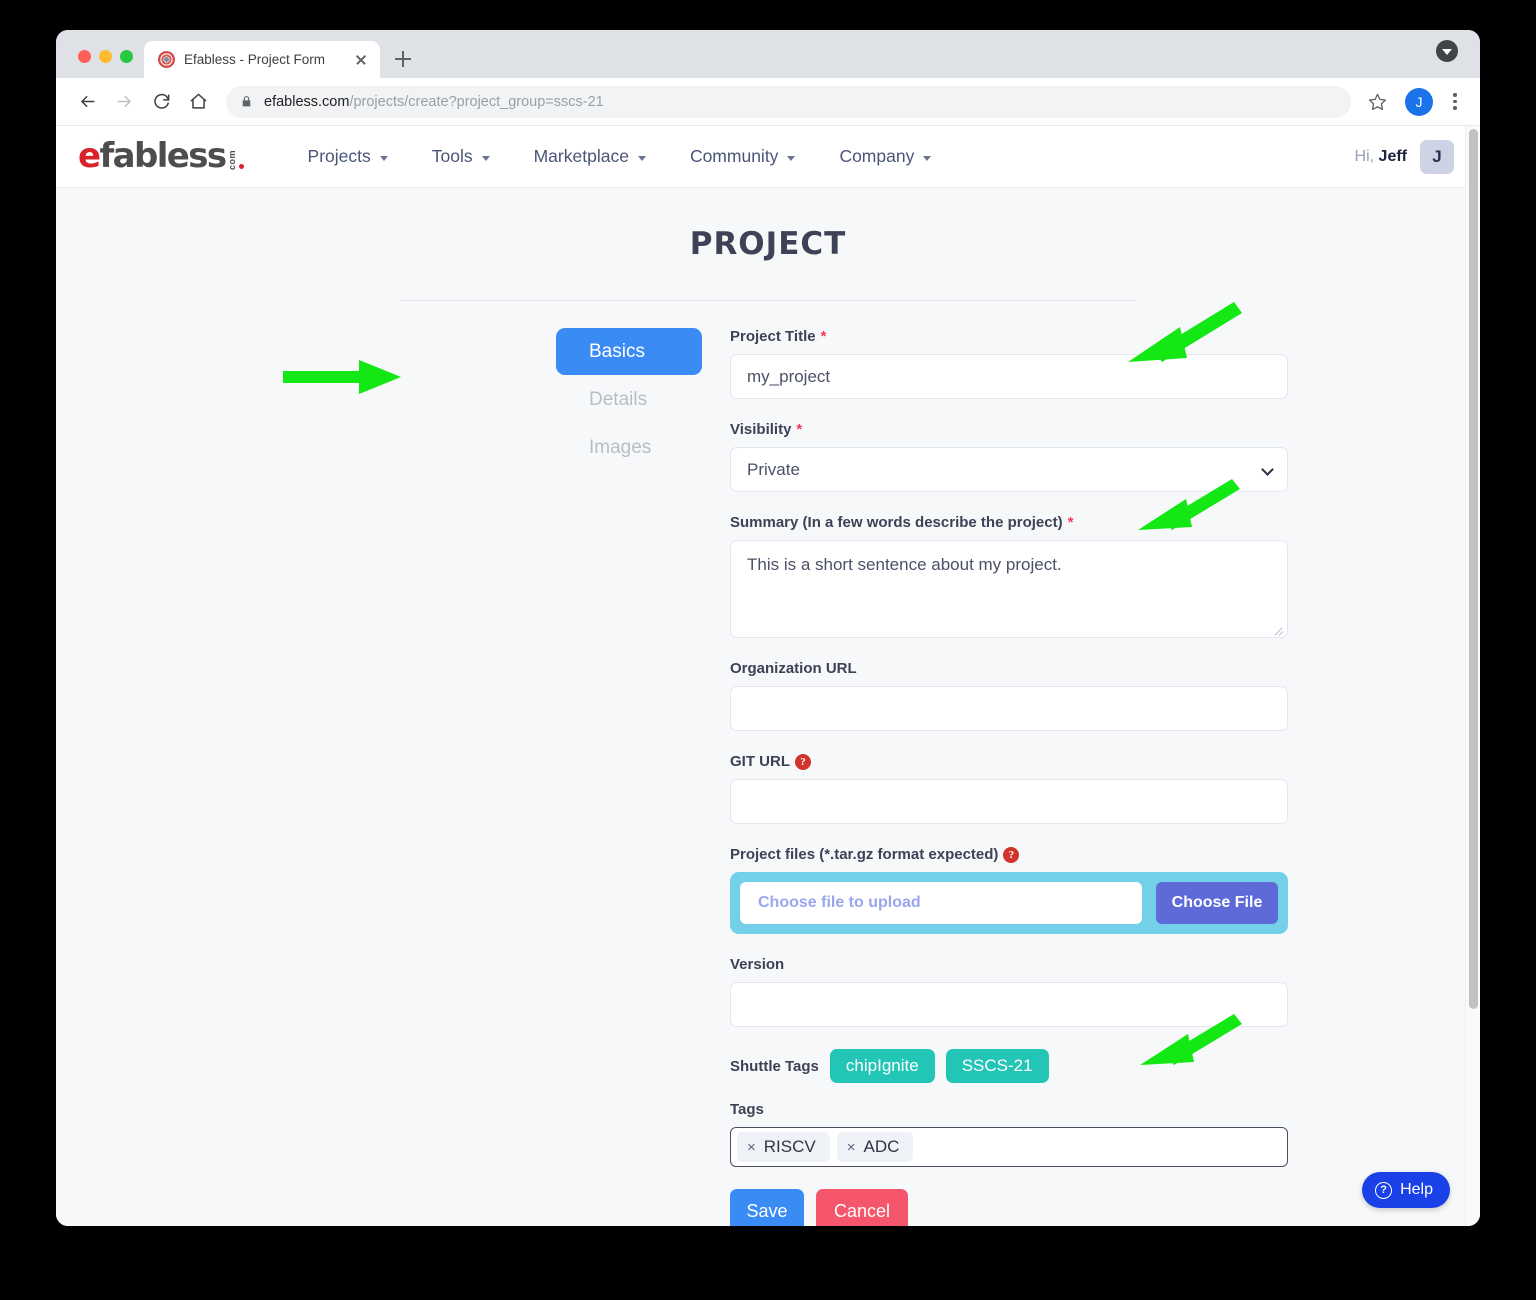  I want to click on new-tab-button, so click(403, 59).